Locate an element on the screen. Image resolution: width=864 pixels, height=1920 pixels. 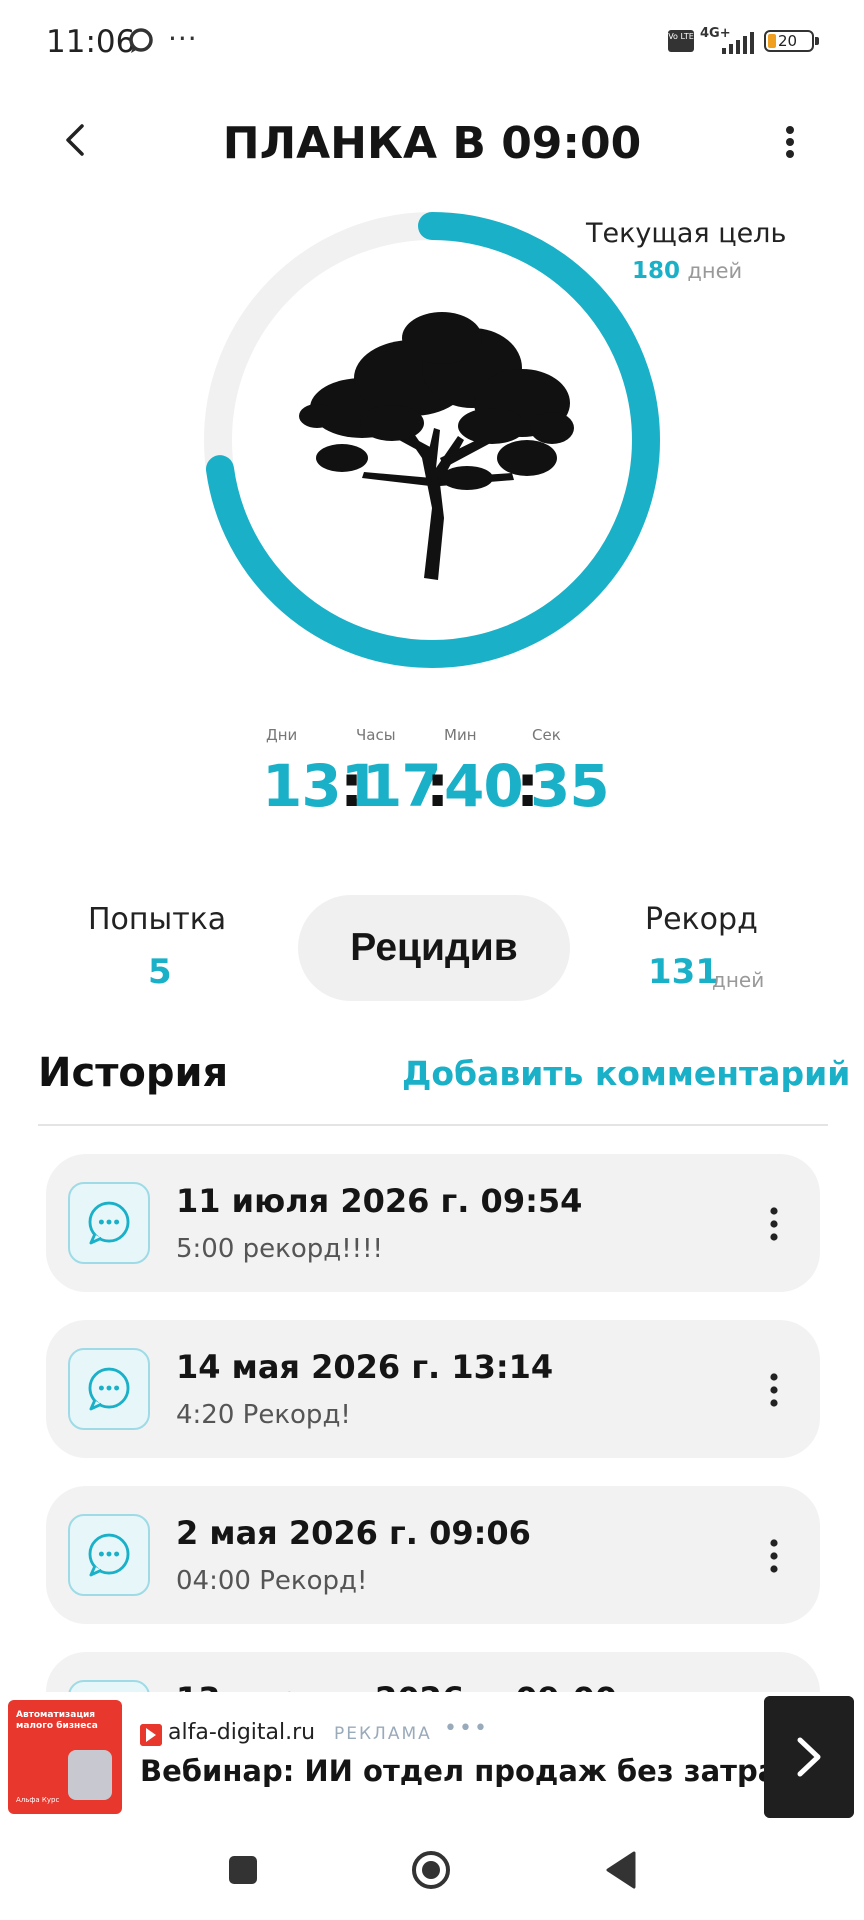
ad-image-shape is located at coordinates (90, 1775).